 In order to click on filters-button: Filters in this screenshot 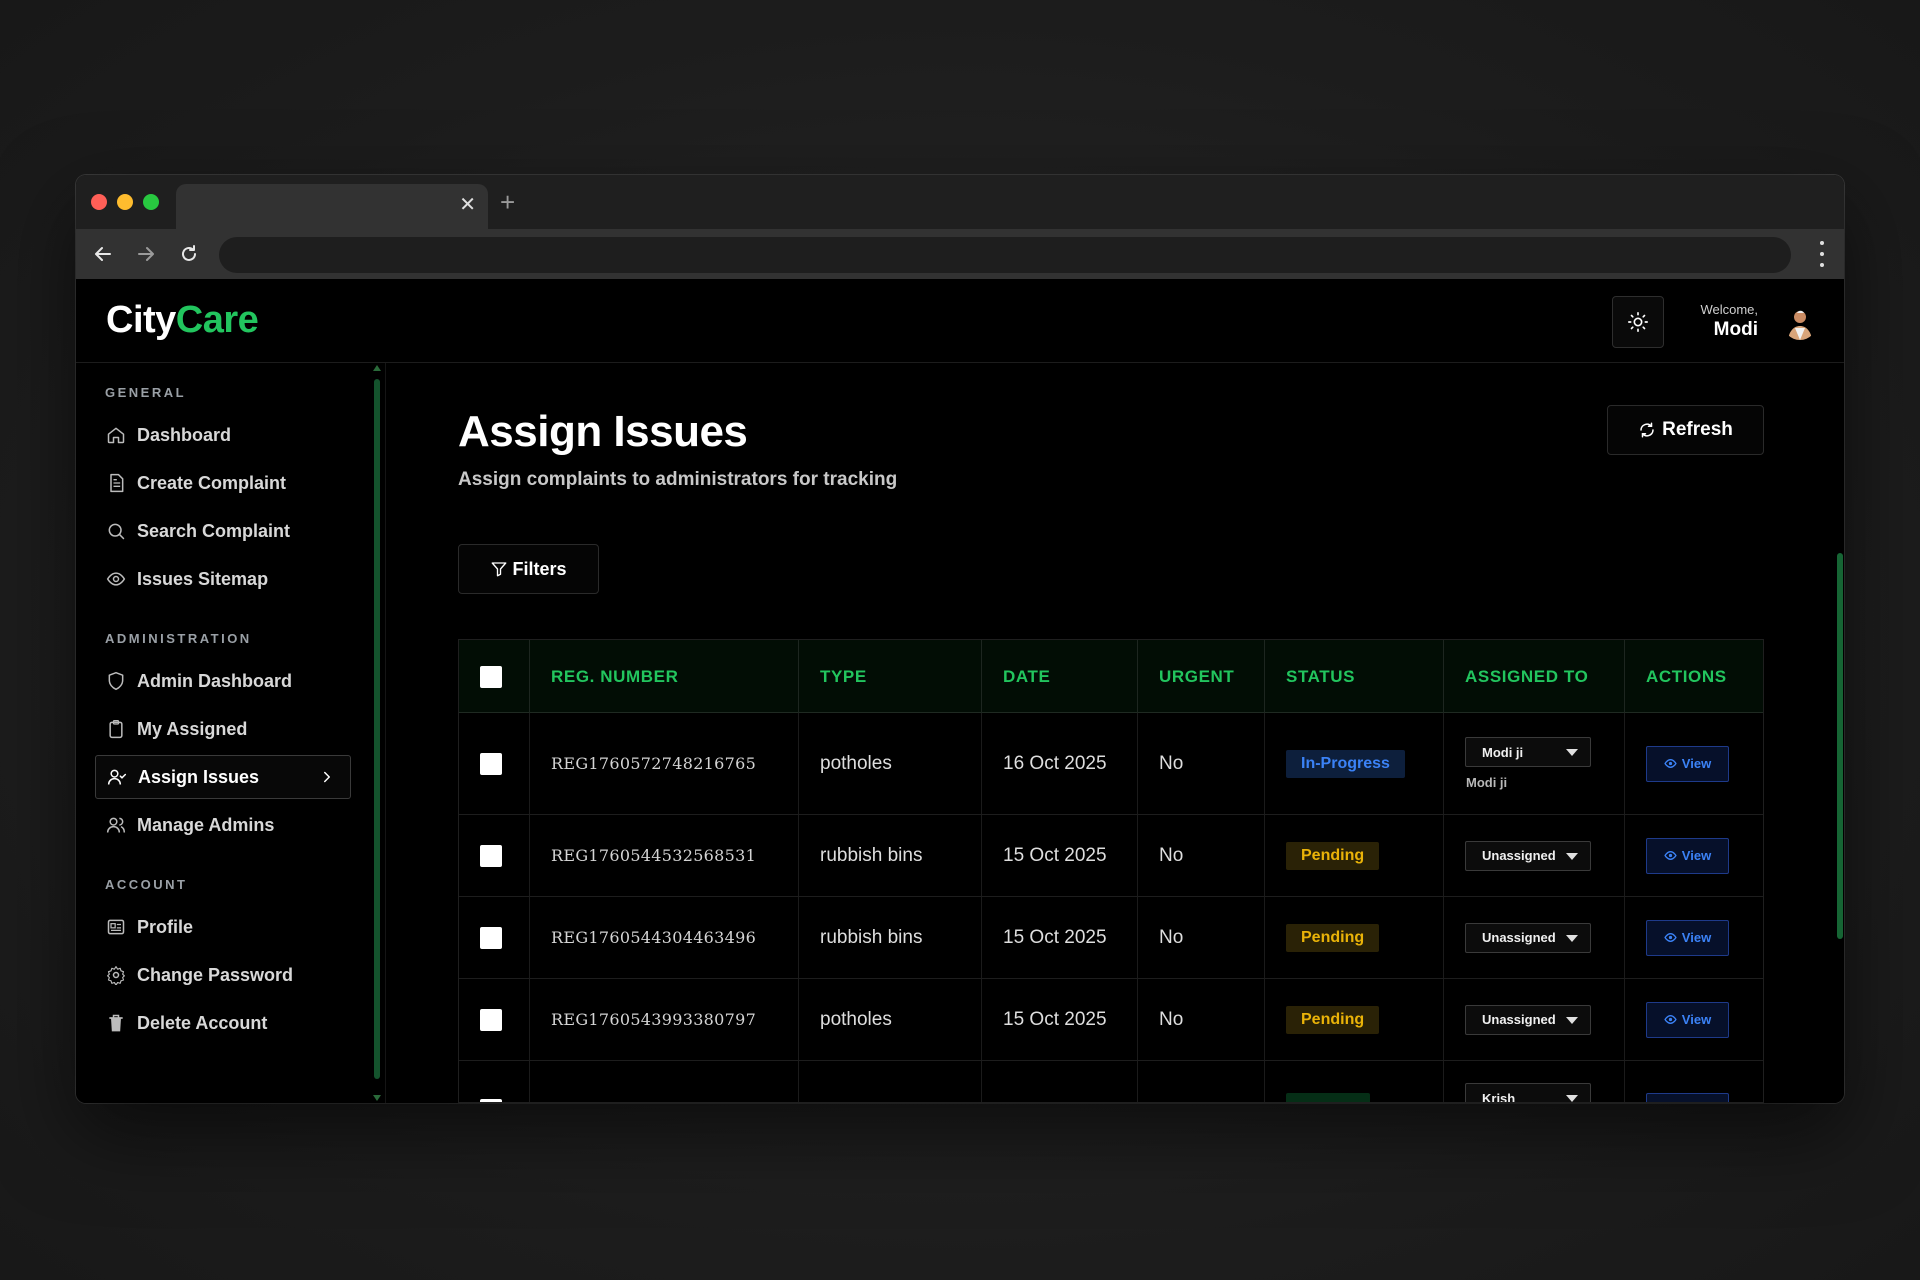, I will do `click(528, 569)`.